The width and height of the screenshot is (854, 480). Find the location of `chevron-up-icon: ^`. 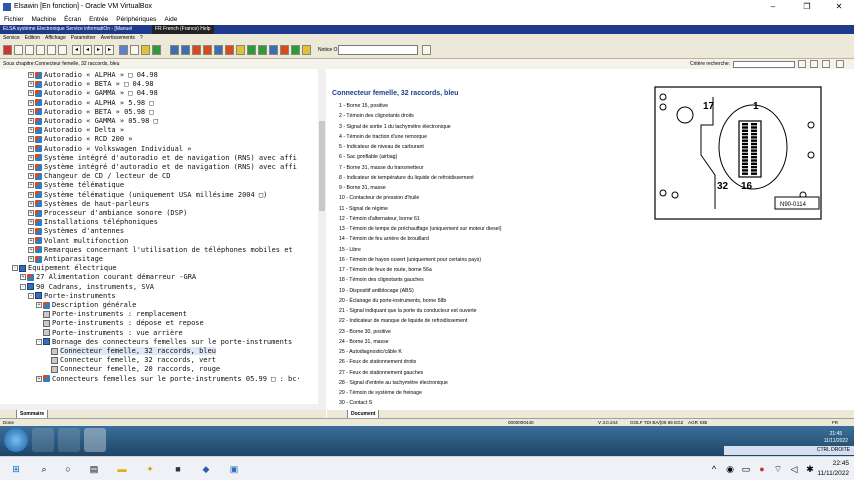

chevron-up-icon: ^ is located at coordinates (714, 469).